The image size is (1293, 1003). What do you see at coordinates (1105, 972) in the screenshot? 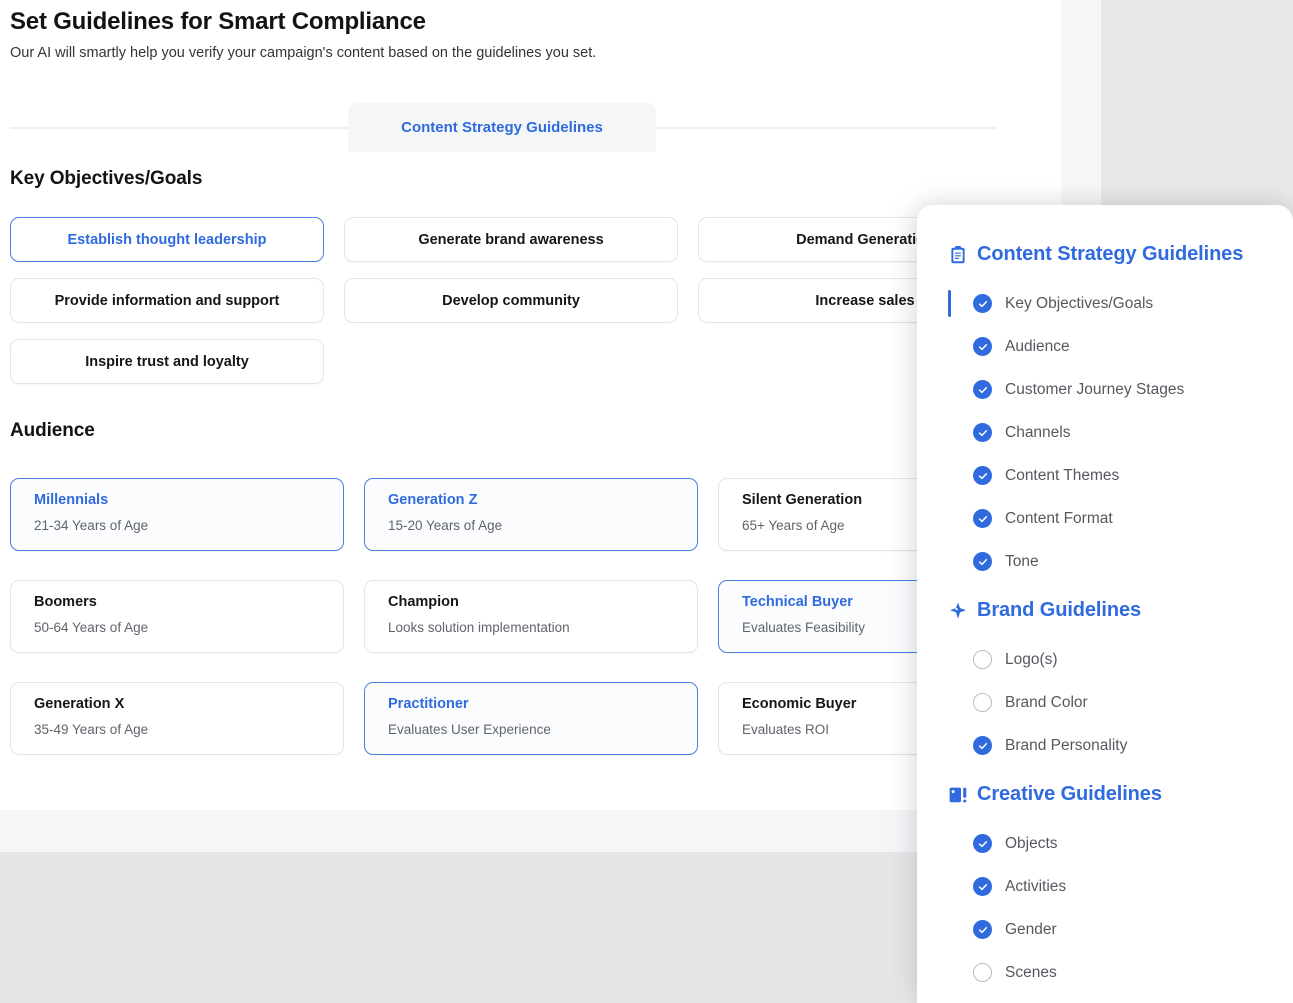
I see `panel-checklist-item: Scenes` at bounding box center [1105, 972].